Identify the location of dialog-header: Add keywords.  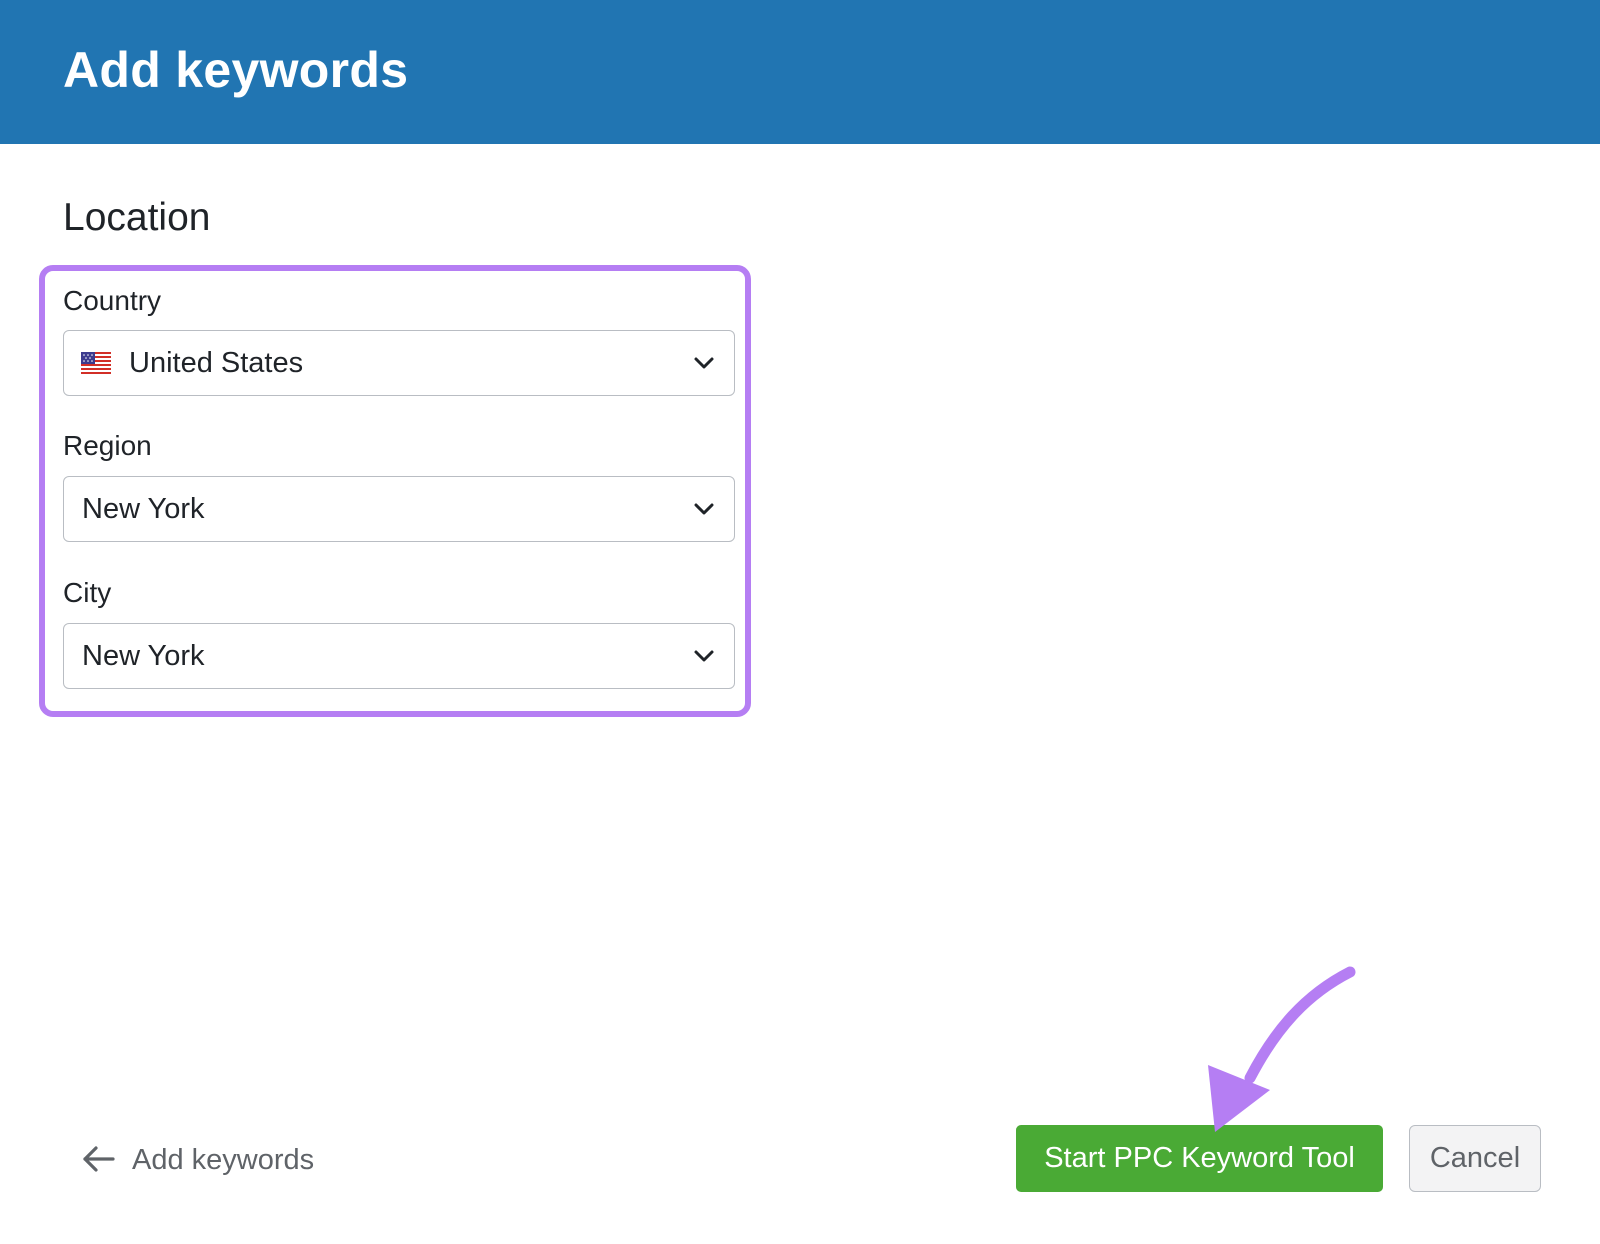
(800, 72).